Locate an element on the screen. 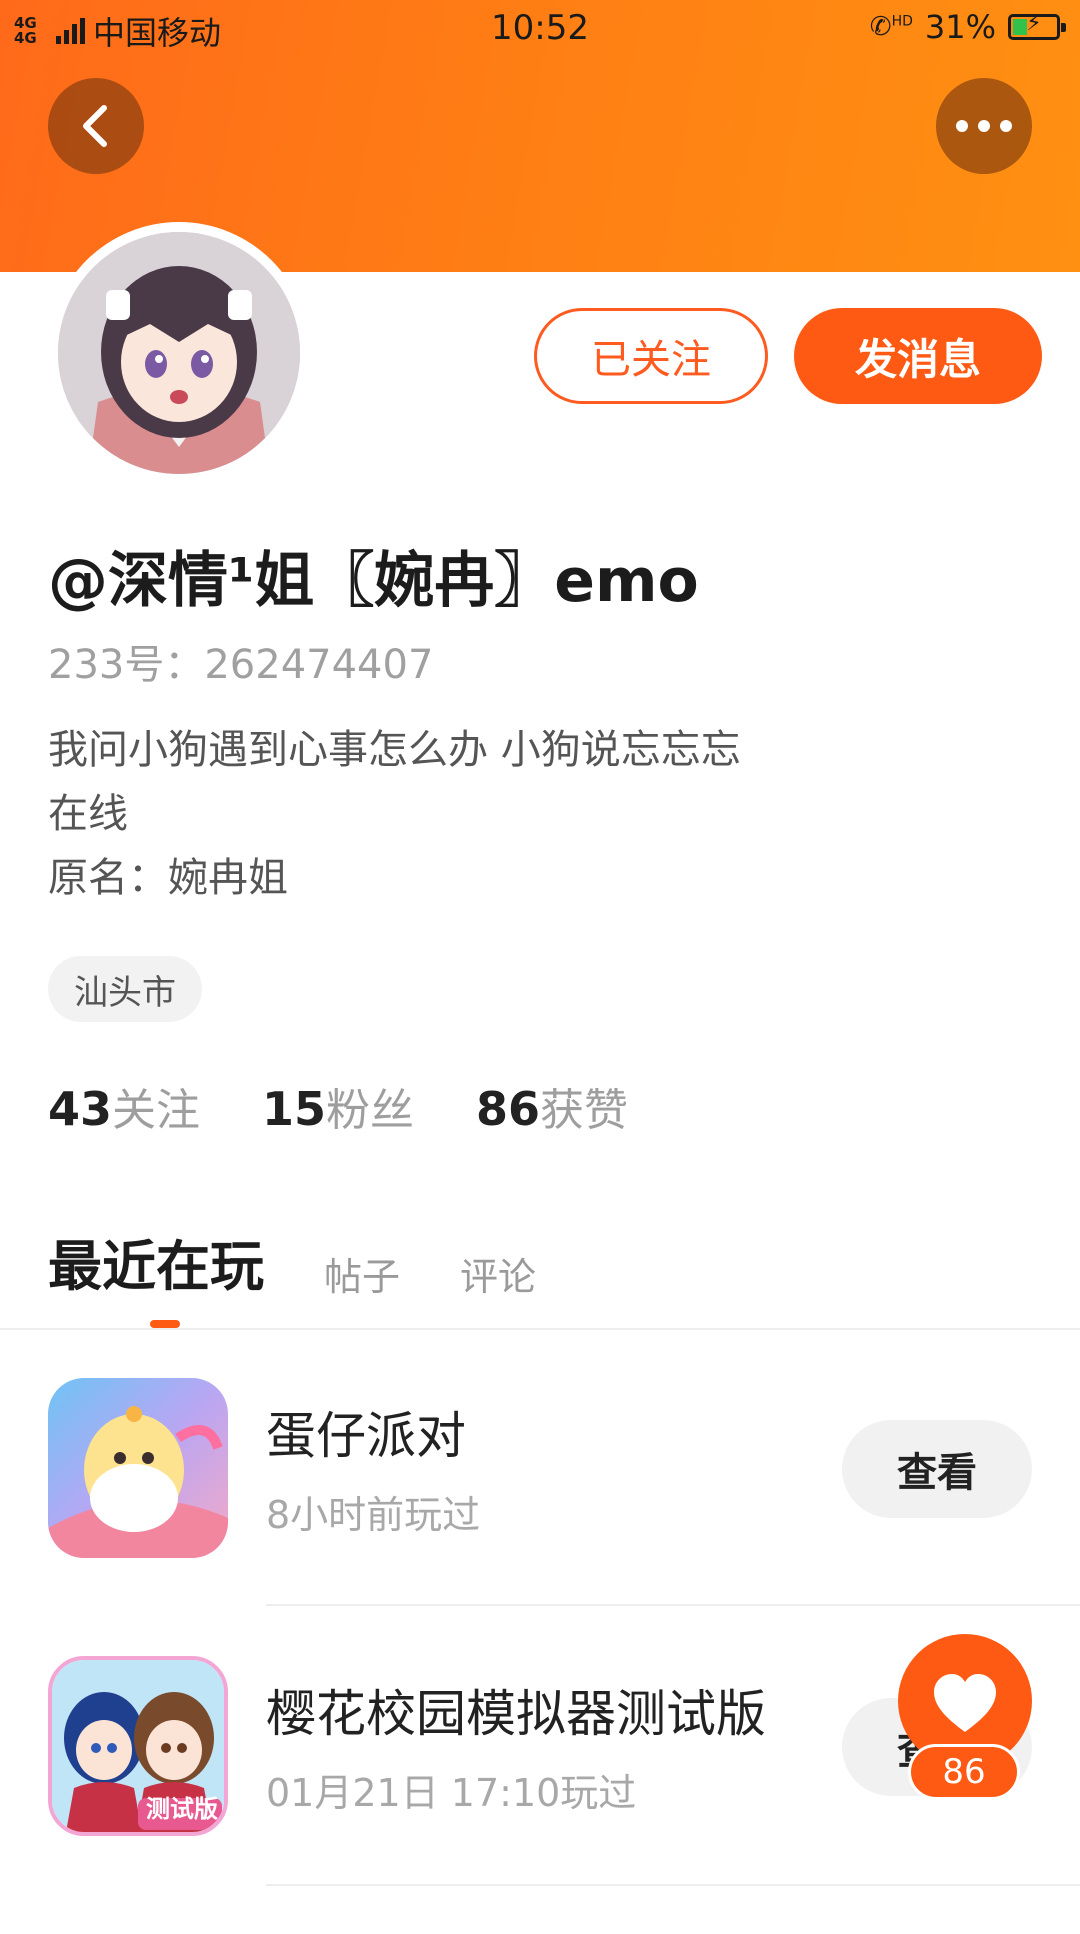 The height and width of the screenshot is (1934, 1080). stat-value: 15 is located at coordinates (294, 1109).